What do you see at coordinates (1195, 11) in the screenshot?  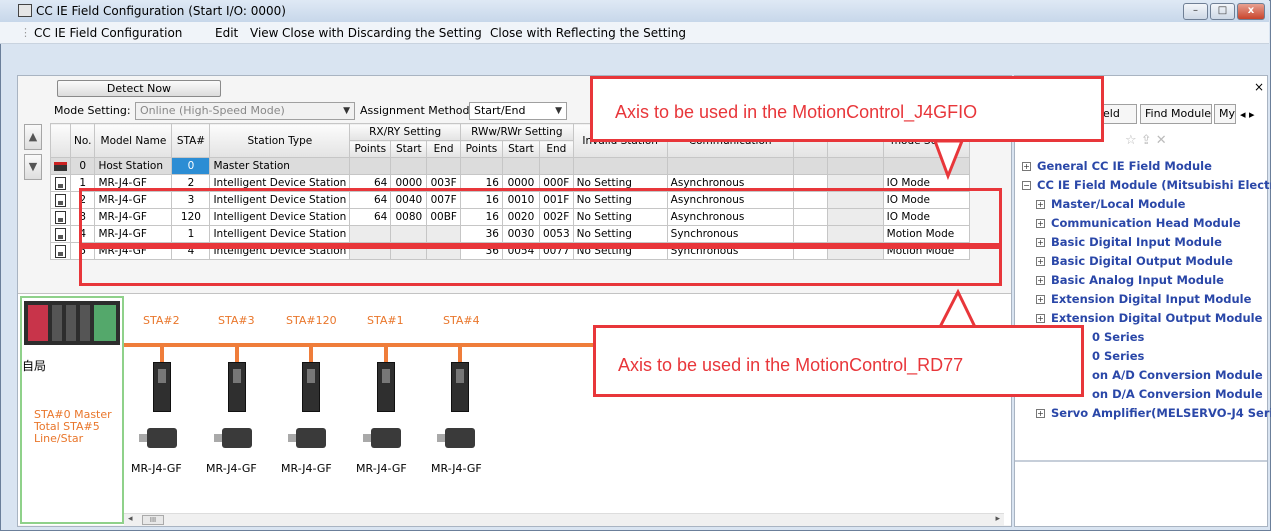 I see `minimize-button: –` at bounding box center [1195, 11].